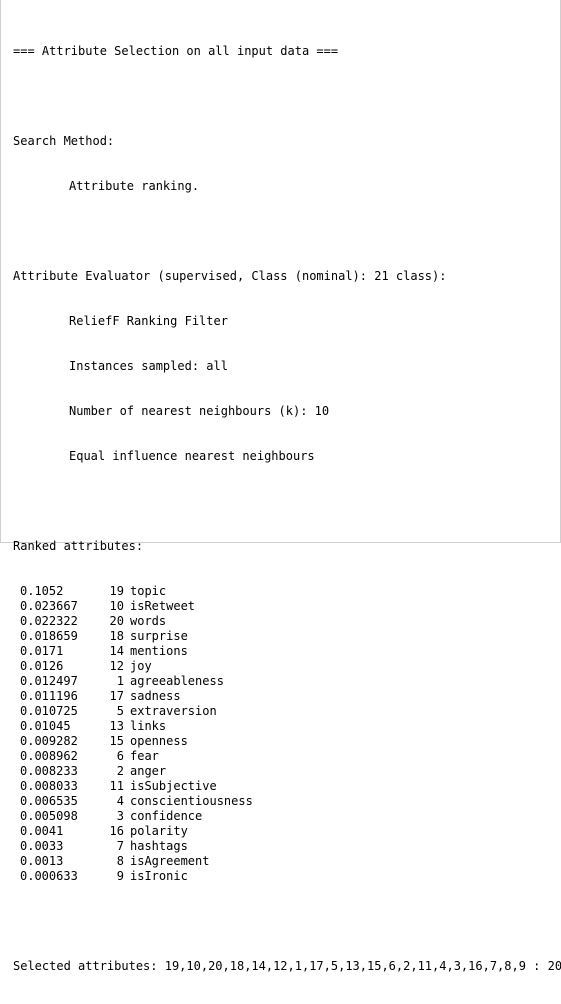  I want to click on ranked-attribute-row: 0.012497 1 agreeableness, so click(282, 681).